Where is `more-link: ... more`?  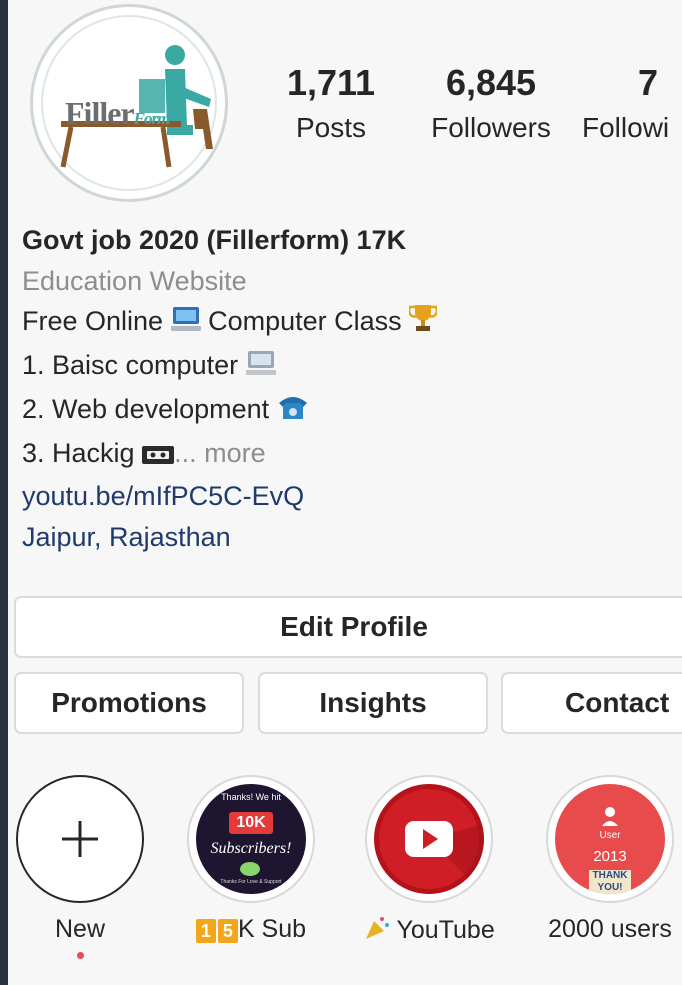
more-link: ... more is located at coordinates (220, 453).